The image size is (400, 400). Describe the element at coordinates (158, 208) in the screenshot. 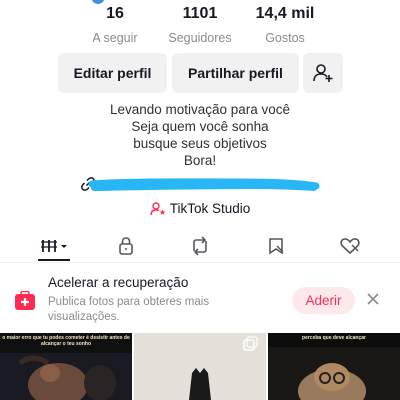

I see `studio-user-icon` at that location.